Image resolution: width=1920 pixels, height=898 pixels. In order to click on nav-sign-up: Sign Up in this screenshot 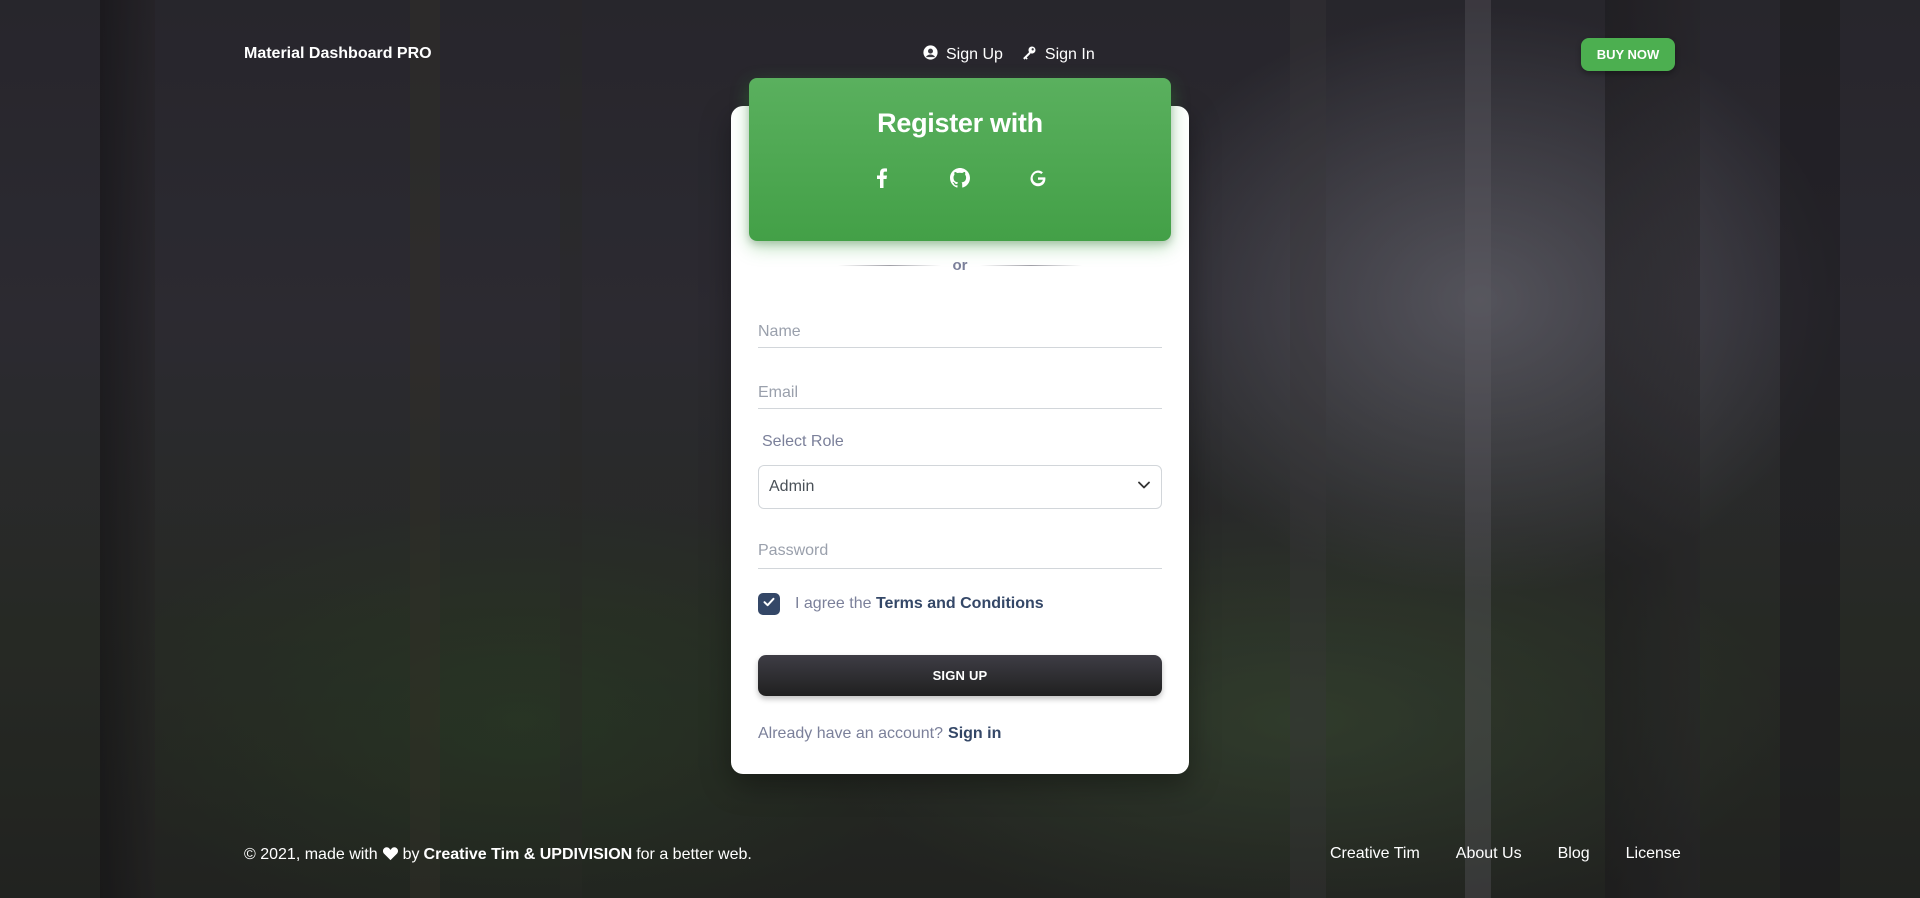, I will do `click(962, 55)`.